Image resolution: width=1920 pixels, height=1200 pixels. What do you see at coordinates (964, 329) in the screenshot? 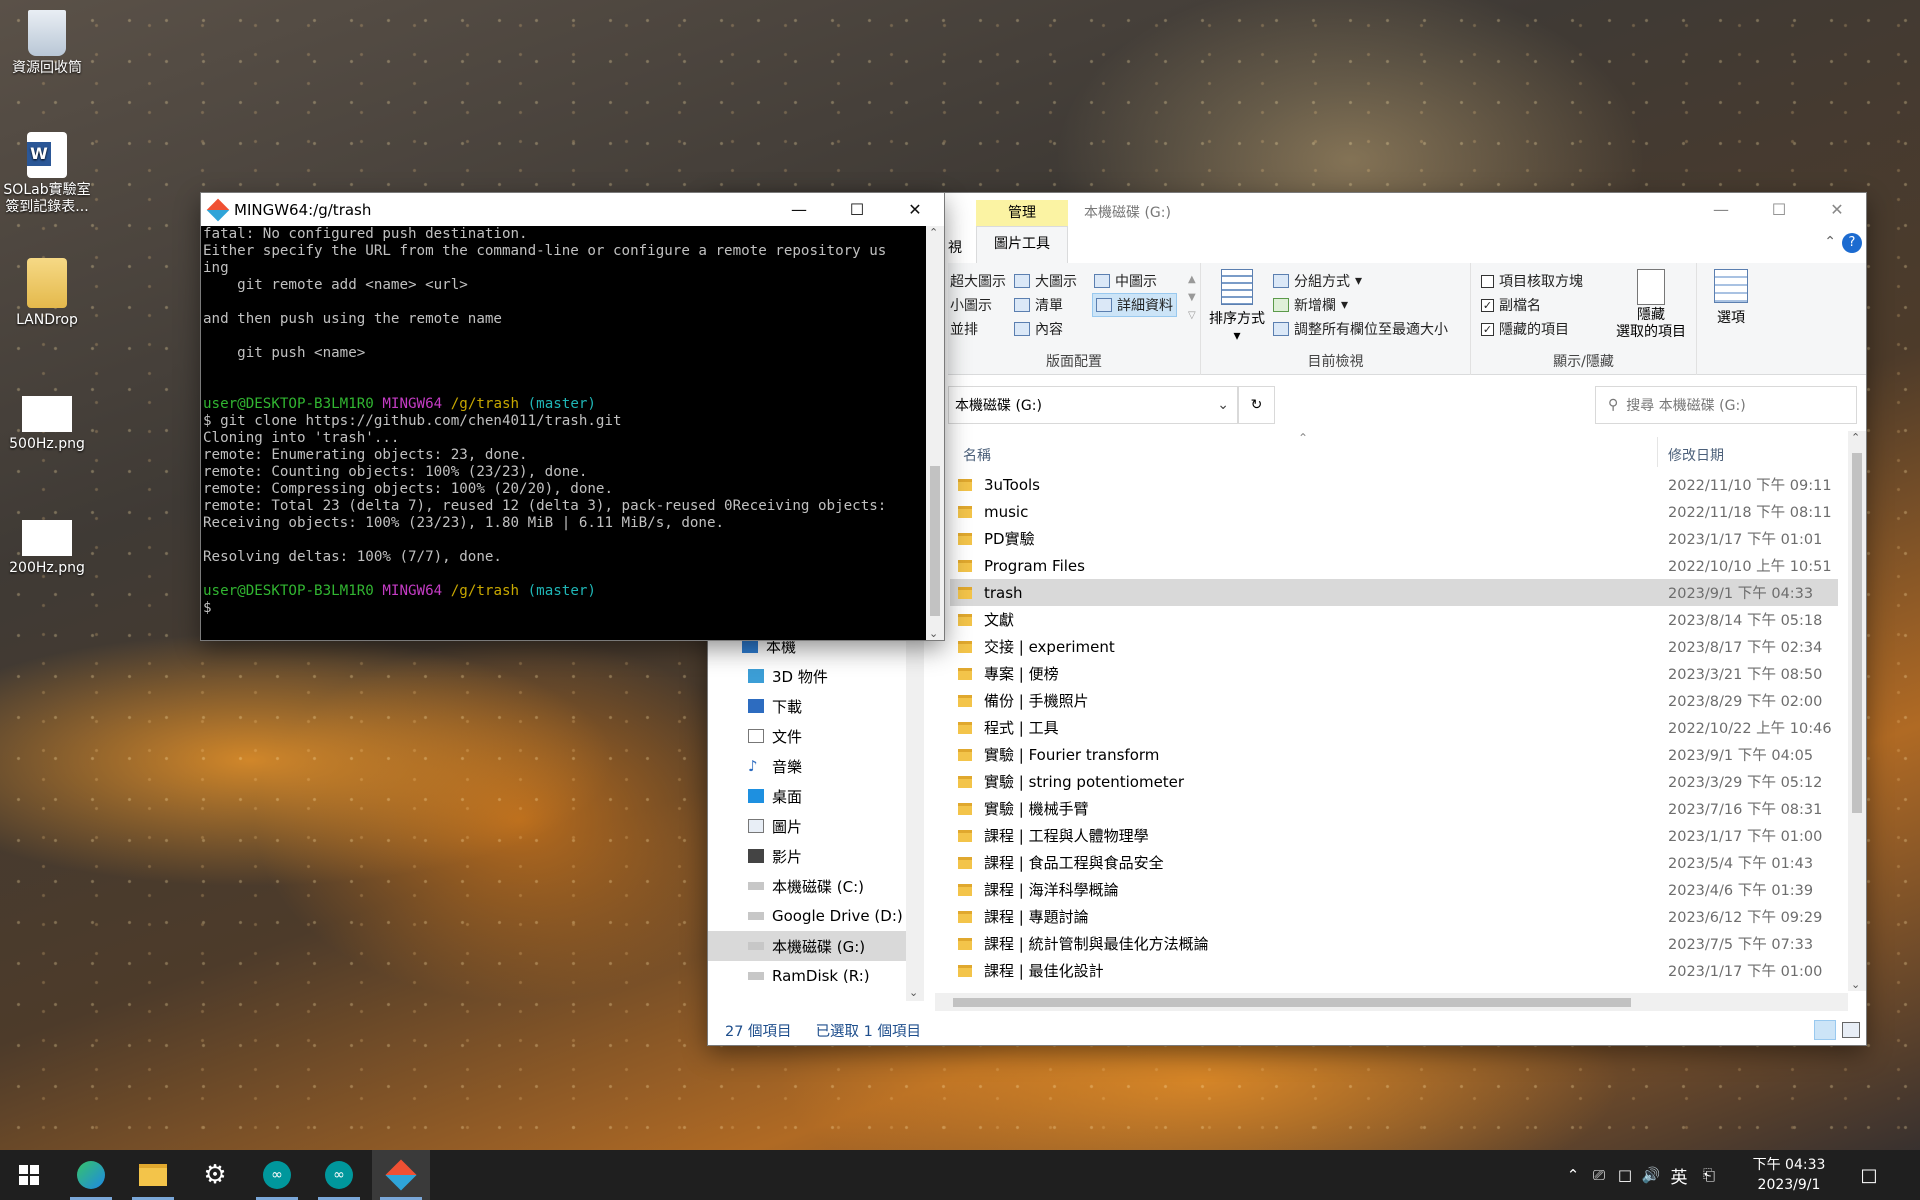
I see `layout-tiles: 並排` at bounding box center [964, 329].